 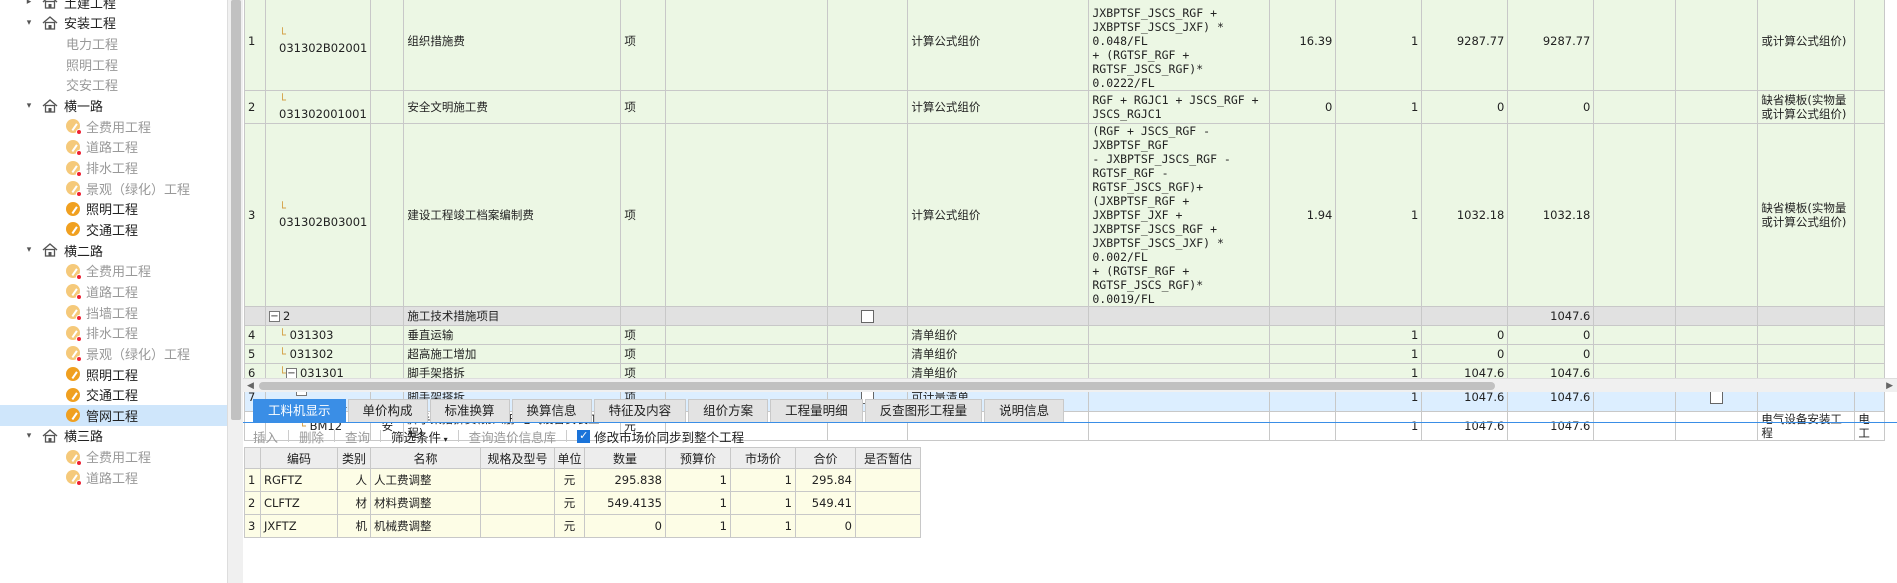 What do you see at coordinates (643, 316) in the screenshot?
I see `item-unit` at bounding box center [643, 316].